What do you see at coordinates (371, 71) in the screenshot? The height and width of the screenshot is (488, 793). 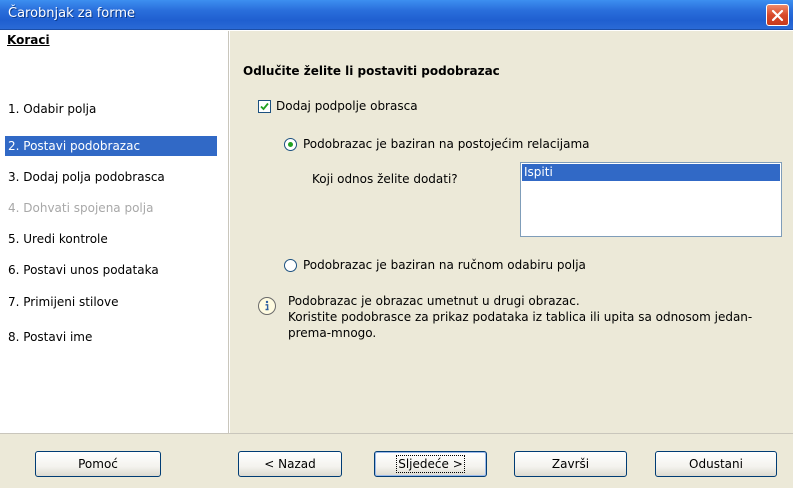 I see `page-title: Odlučite želite li postaviti podobrazac` at bounding box center [371, 71].